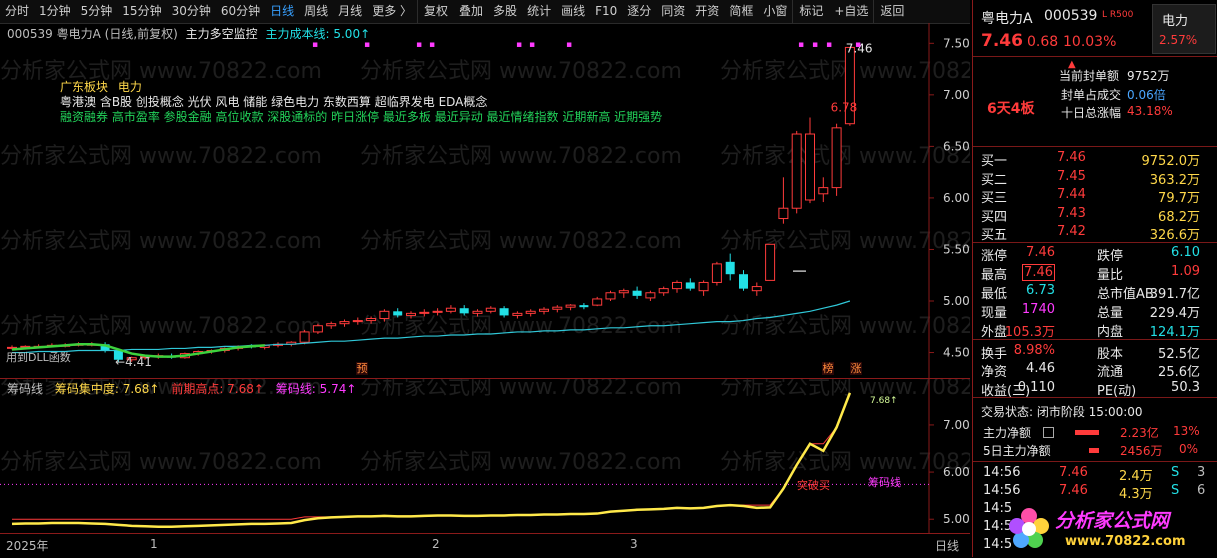  I want to click on toolbar-item-8: 月线, so click(350, 11).